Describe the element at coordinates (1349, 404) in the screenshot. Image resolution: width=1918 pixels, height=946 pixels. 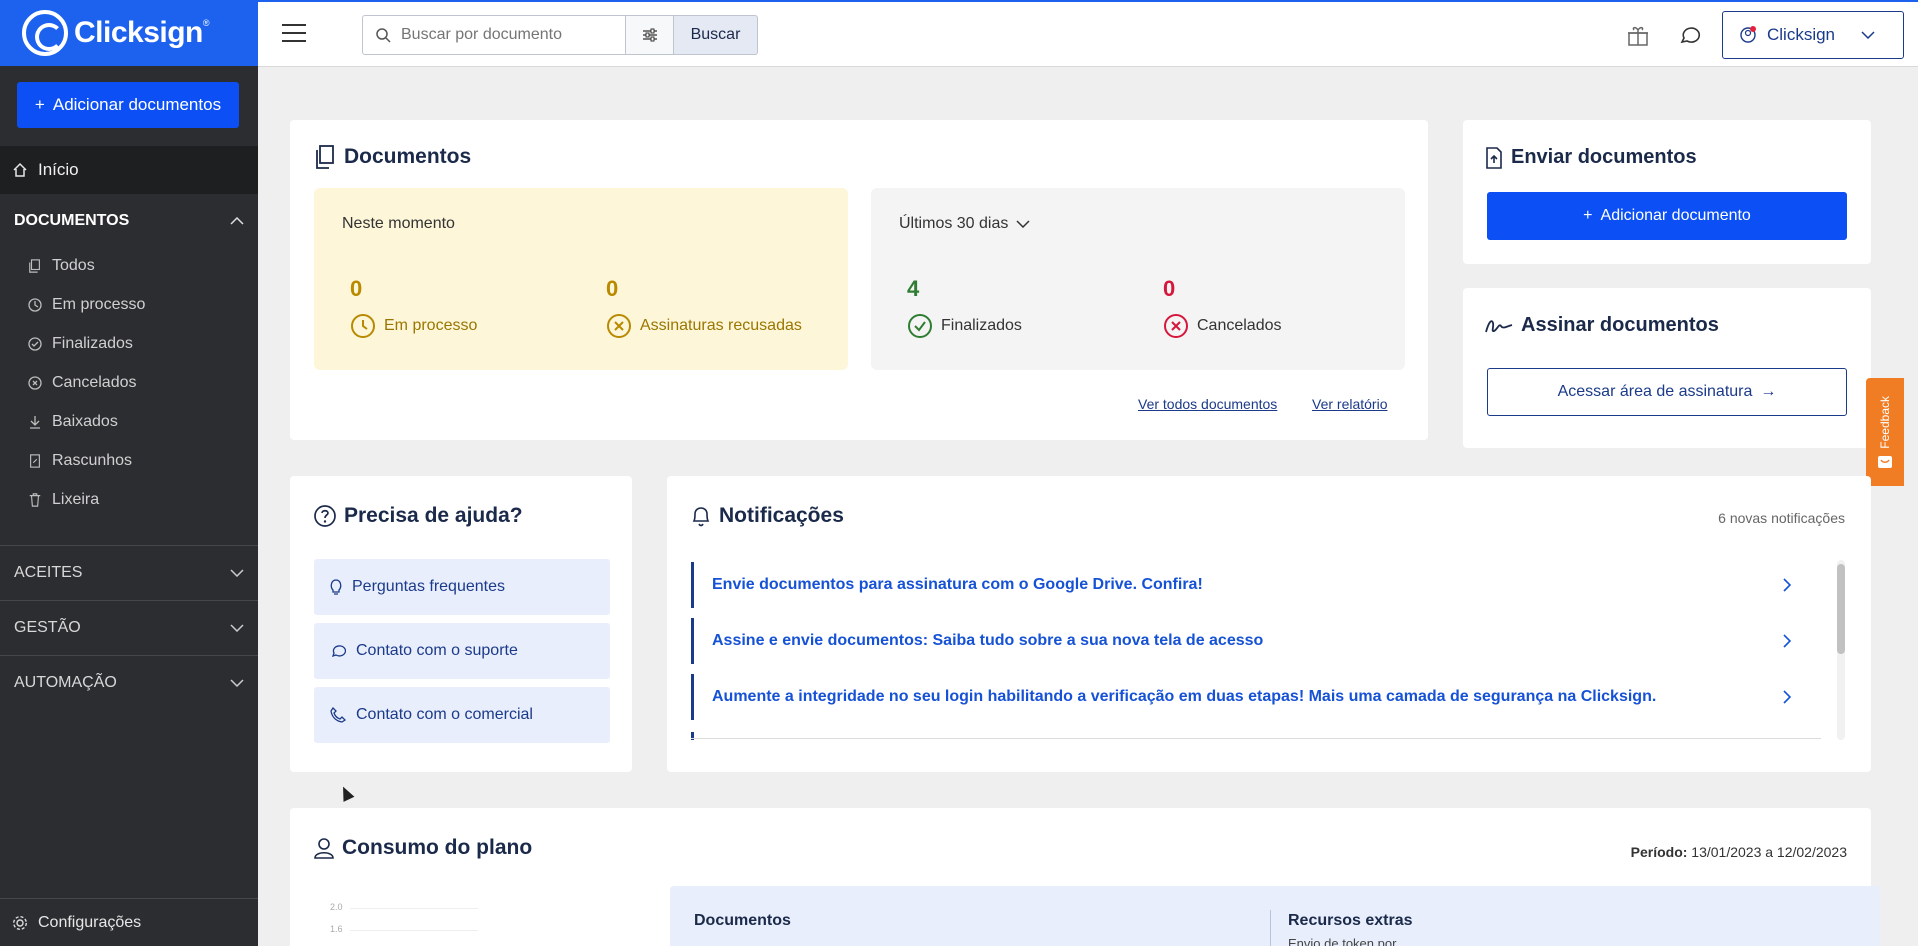
I see `ver-relatorio-link: Ver relatório` at that location.